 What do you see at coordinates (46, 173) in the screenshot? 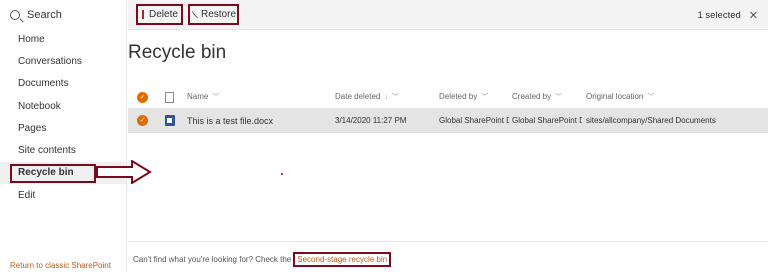
I see `sidebar-item-label: Recycle bin` at bounding box center [46, 173].